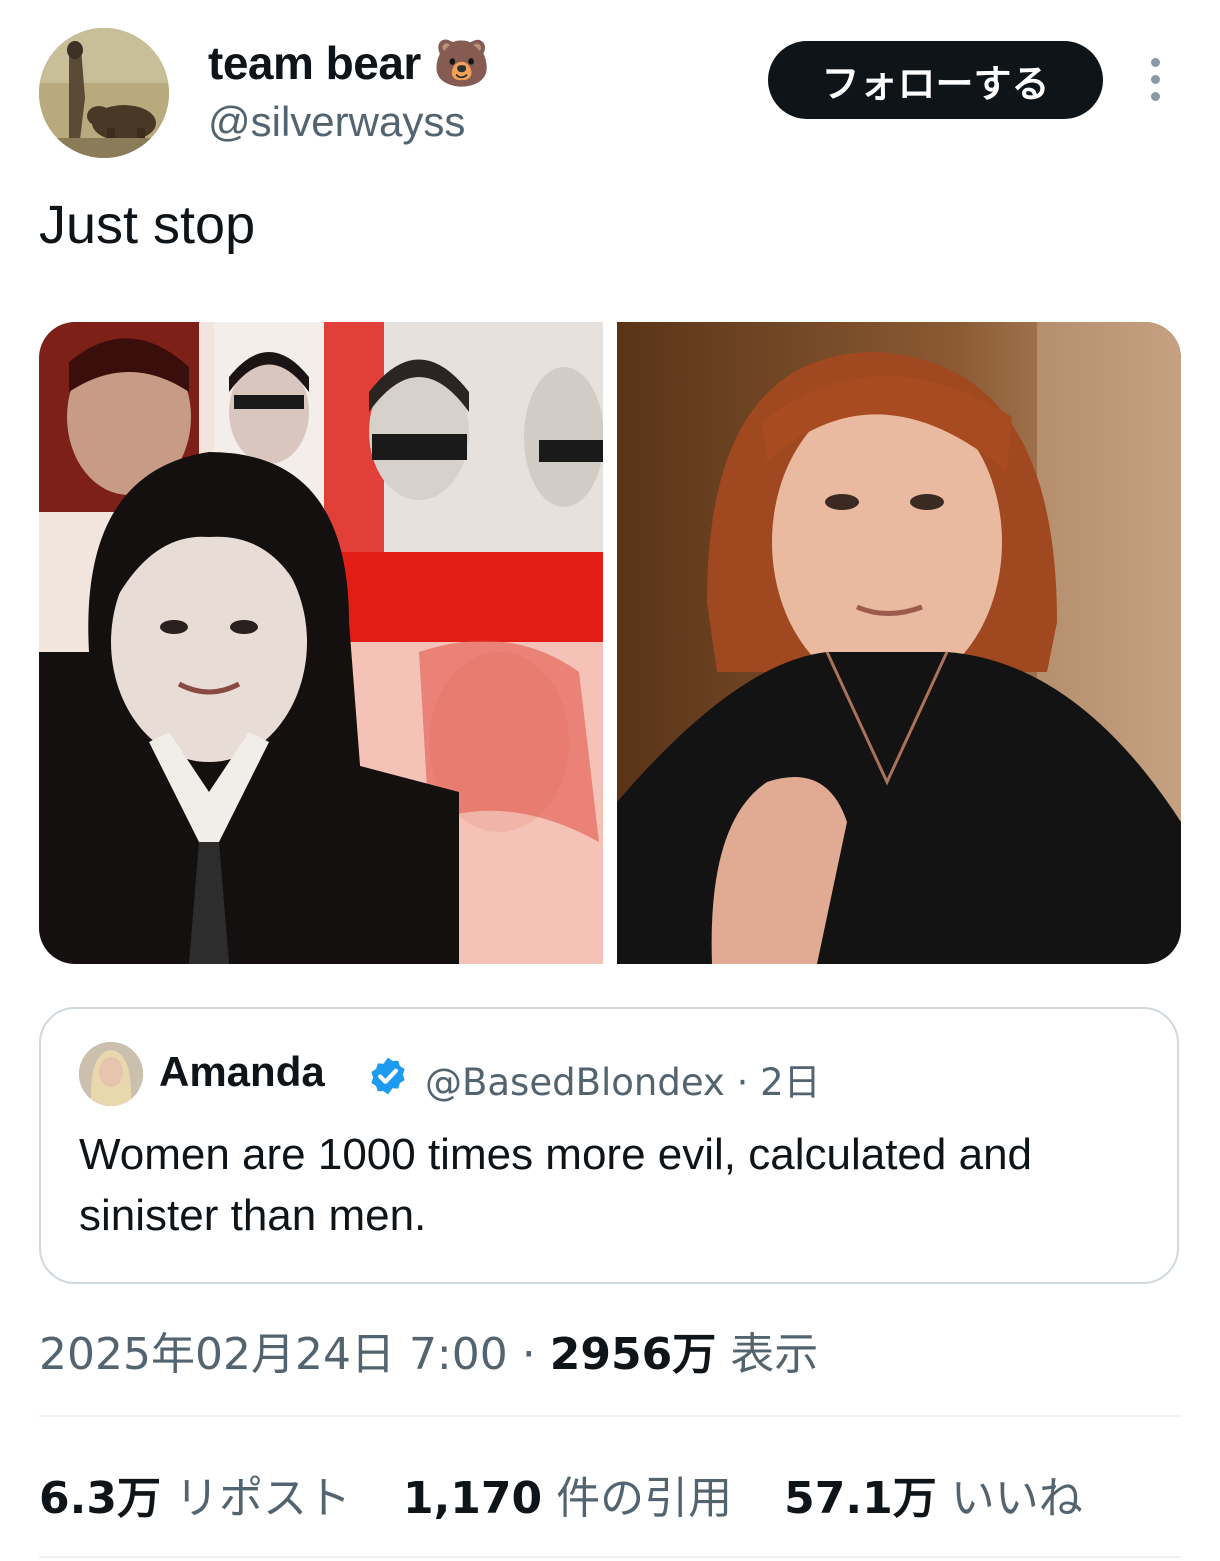 This screenshot has height=1561, width=1220. Describe the element at coordinates (860, 1498) in the screenshot. I see `likes-count: 57.1万` at that location.